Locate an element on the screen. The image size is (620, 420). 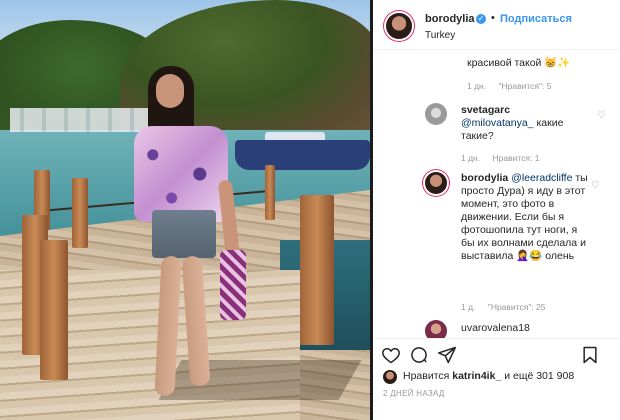
comment-time: 1 д. is located at coordinates (468, 307).